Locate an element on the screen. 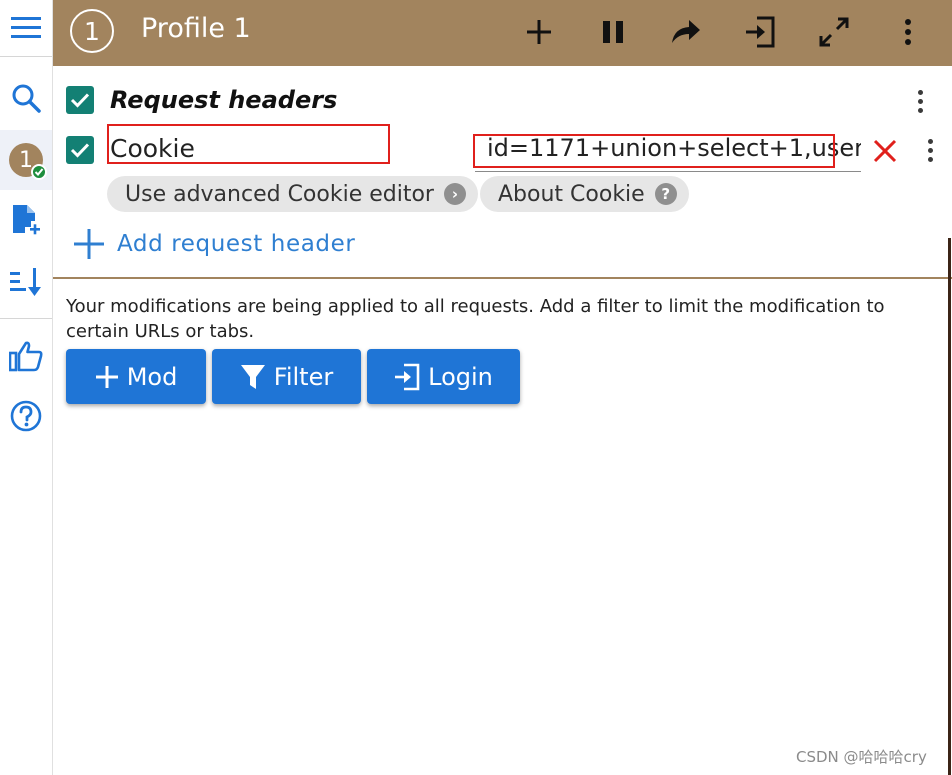  section-separator is located at coordinates (502, 278).